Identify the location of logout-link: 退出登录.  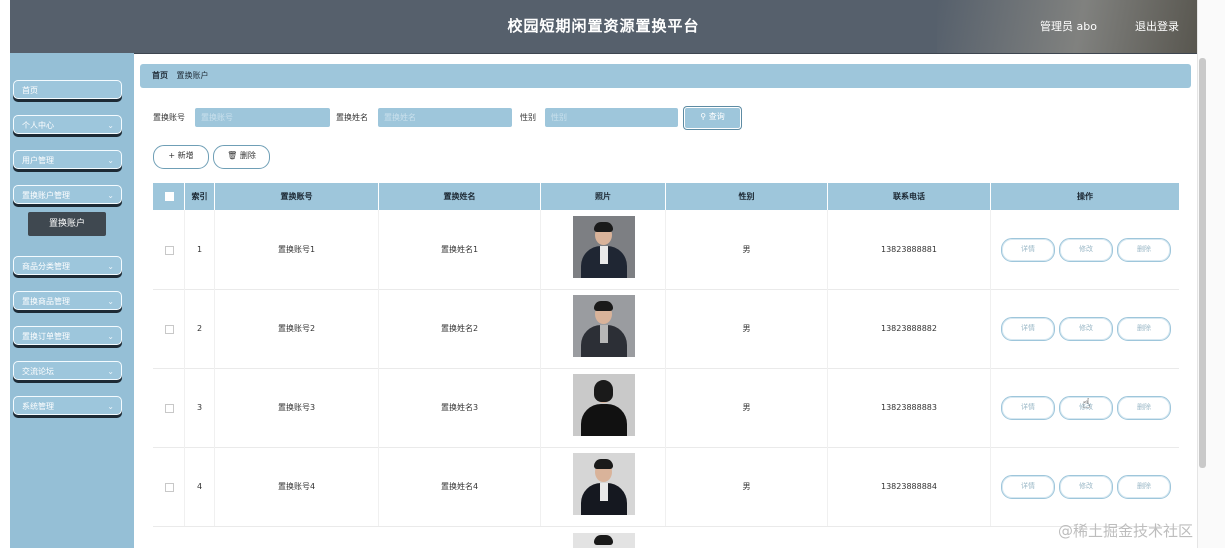
(1157, 26).